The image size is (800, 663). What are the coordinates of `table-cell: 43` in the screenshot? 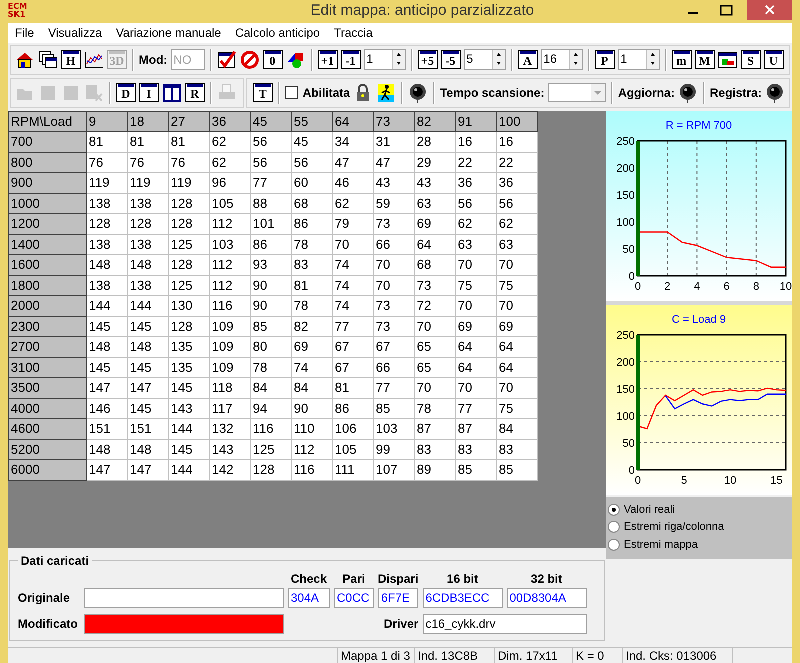 It's located at (394, 182).